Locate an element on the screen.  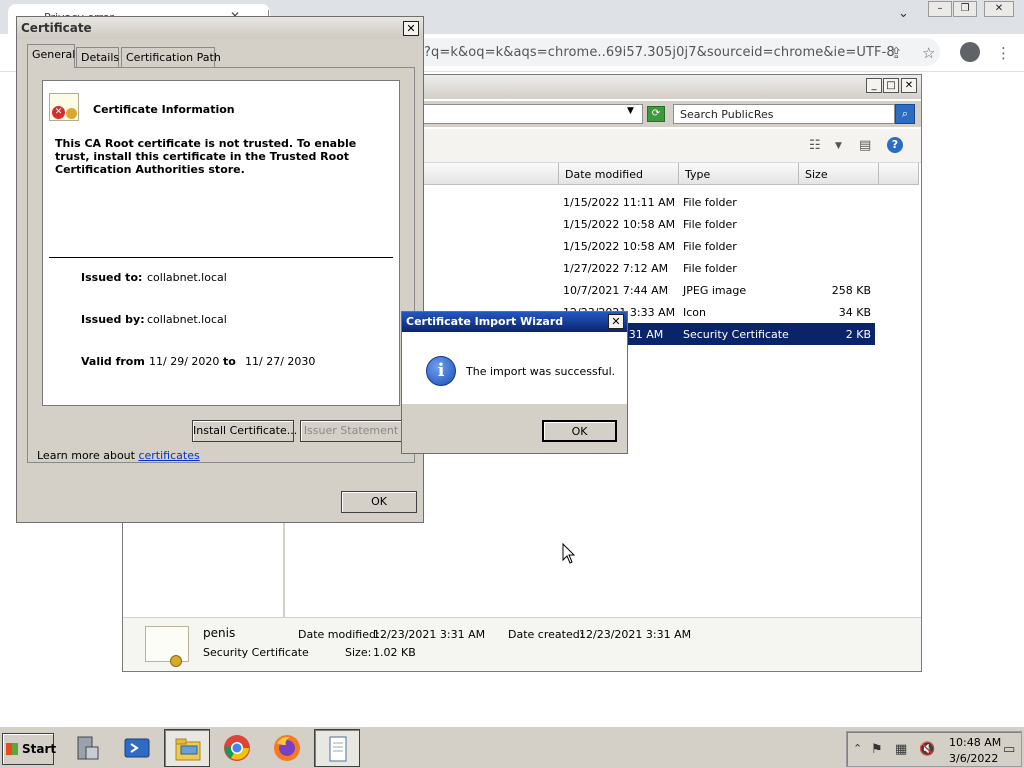
system-tray: ⌃ ⚑ ▦ 🔇 10:48 AM 3/6/2022 ▭ is located at coordinates (934, 749).